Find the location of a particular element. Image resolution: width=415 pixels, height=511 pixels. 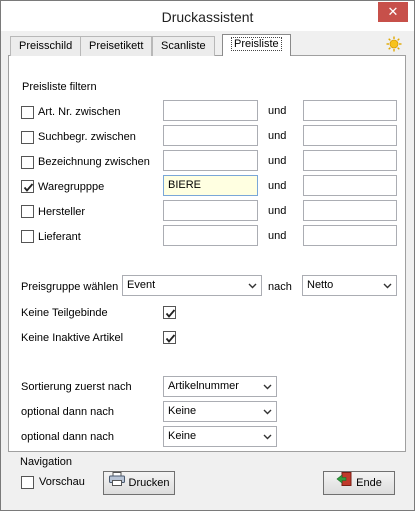

sun-icon is located at coordinates (394, 44).